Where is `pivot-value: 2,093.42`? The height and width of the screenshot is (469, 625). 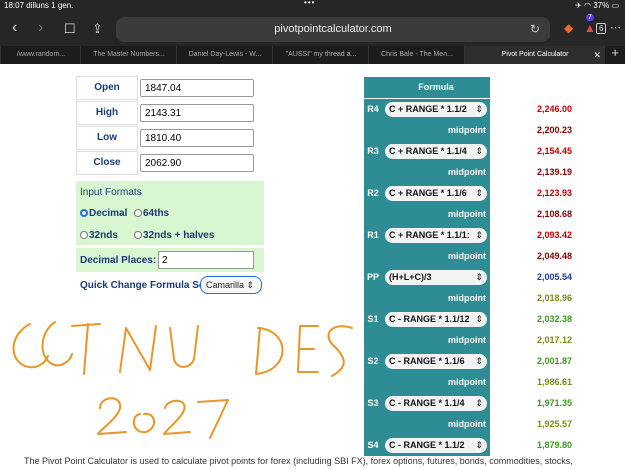
pivot-value: 2,093.42 is located at coordinates (554, 235).